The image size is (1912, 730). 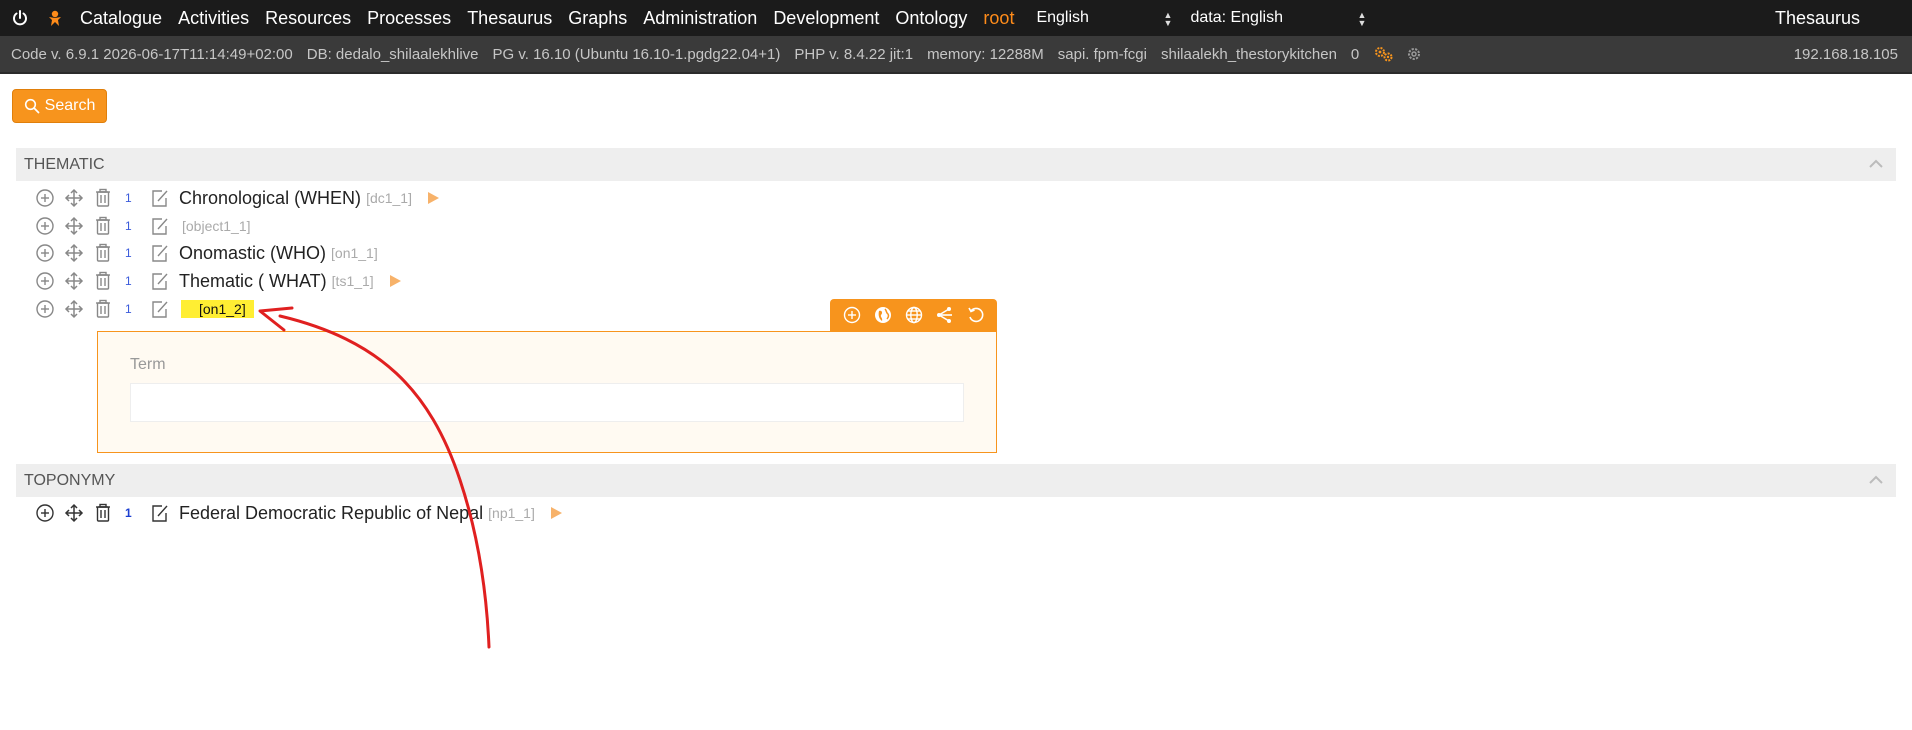 What do you see at coordinates (270, 198) in the screenshot?
I see `term-label: Chronological (WHEN)` at bounding box center [270, 198].